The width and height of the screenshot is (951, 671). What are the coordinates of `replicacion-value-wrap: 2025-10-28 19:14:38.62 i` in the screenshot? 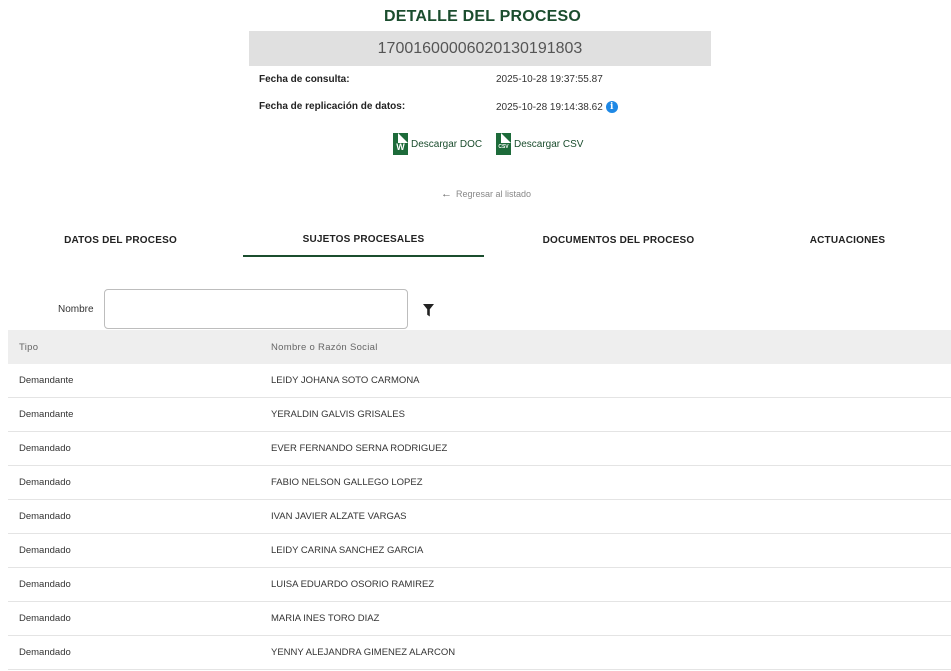 It's located at (557, 107).